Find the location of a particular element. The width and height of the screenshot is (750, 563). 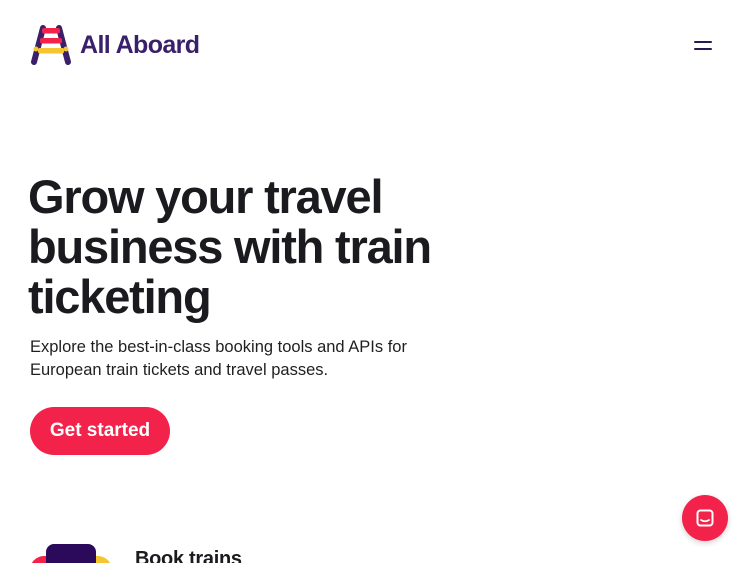

ticket-illustration-icon is located at coordinates (71, 553).